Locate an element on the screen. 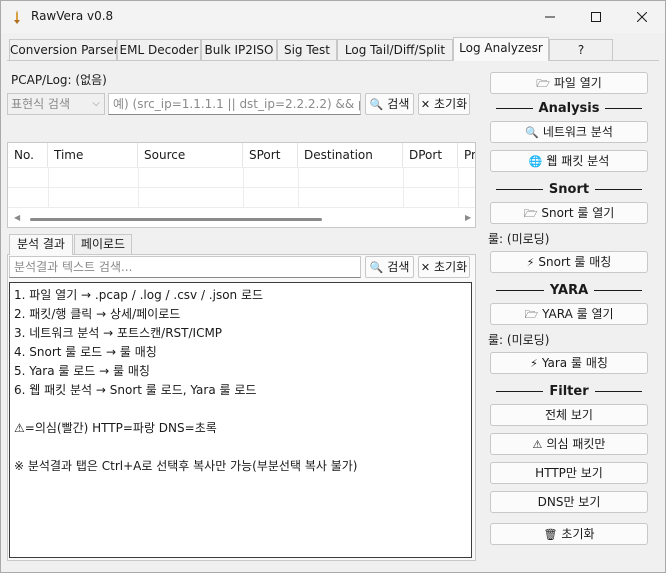 The height and width of the screenshot is (573, 666). tab-conversion-parser: Conversion Parser is located at coordinates (64, 50).